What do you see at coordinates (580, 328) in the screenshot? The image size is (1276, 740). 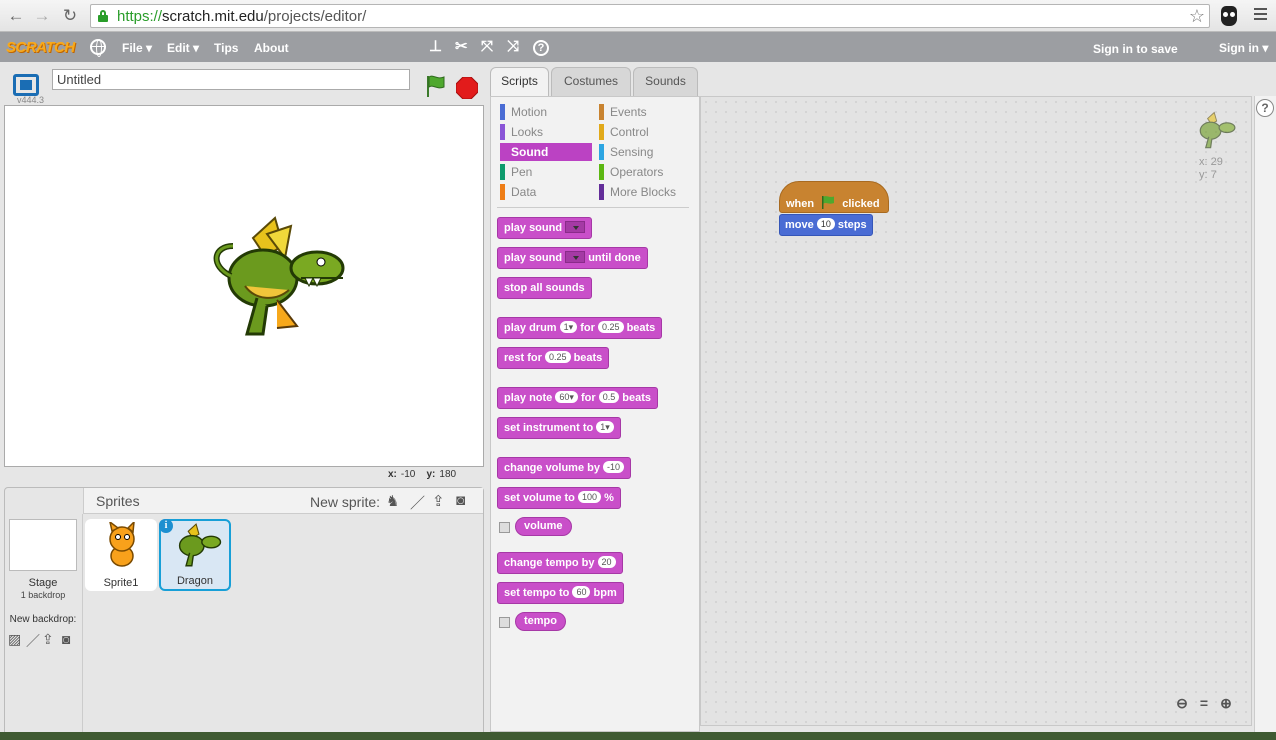 I see `block-play-drum: play drum 1▾ for 0.25 beats` at bounding box center [580, 328].